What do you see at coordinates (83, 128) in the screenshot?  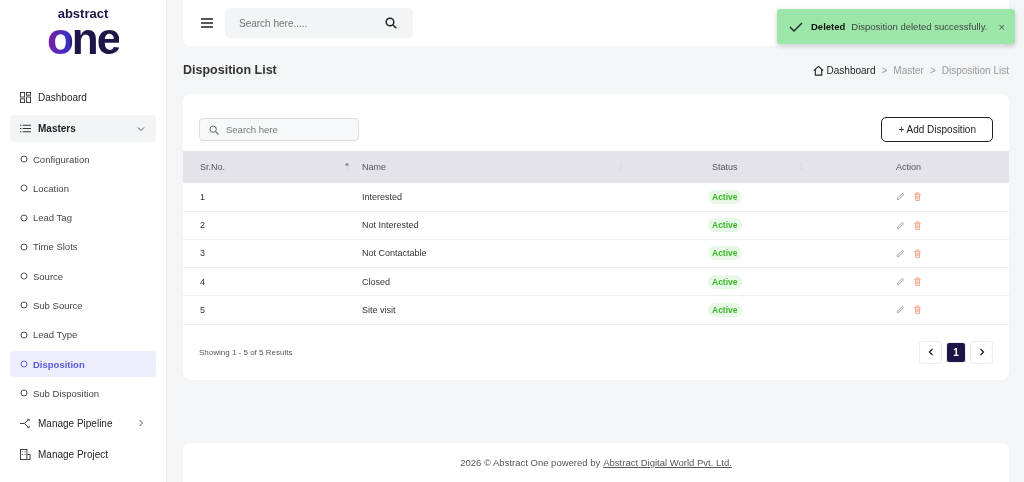 I see `nav-item: Masters` at bounding box center [83, 128].